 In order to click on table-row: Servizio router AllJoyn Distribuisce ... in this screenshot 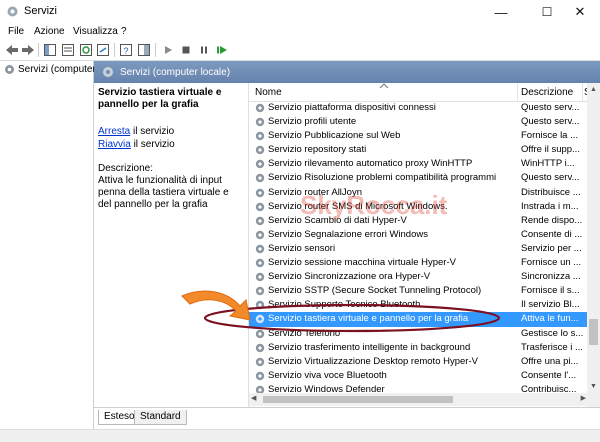, I will do `click(418, 193)`.